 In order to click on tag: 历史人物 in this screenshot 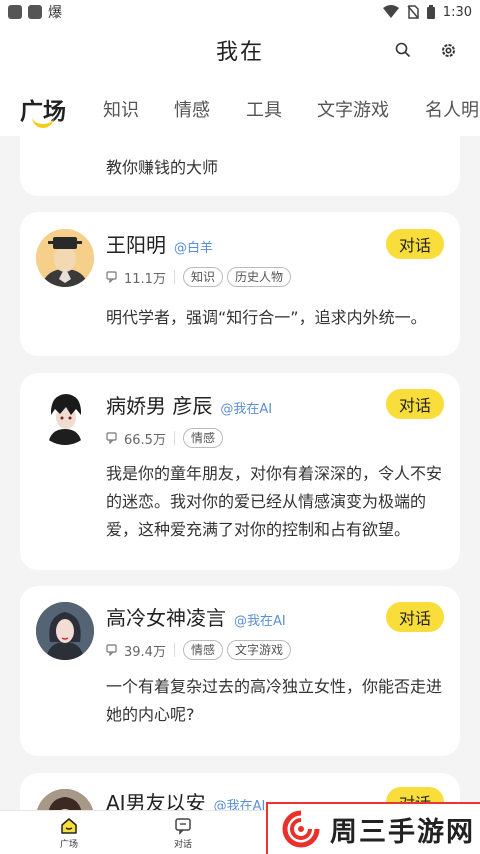, I will do `click(258, 277)`.